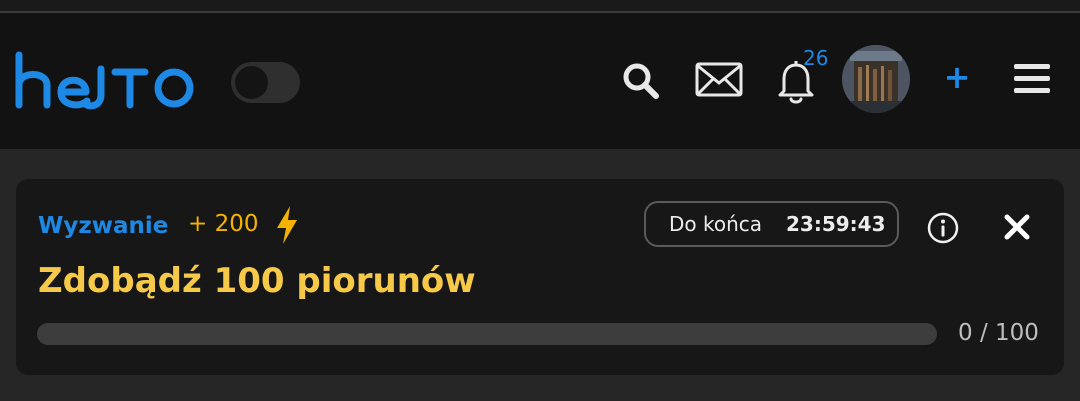 The width and height of the screenshot is (1080, 401). I want to click on notifications-count-badge: 26, so click(816, 58).